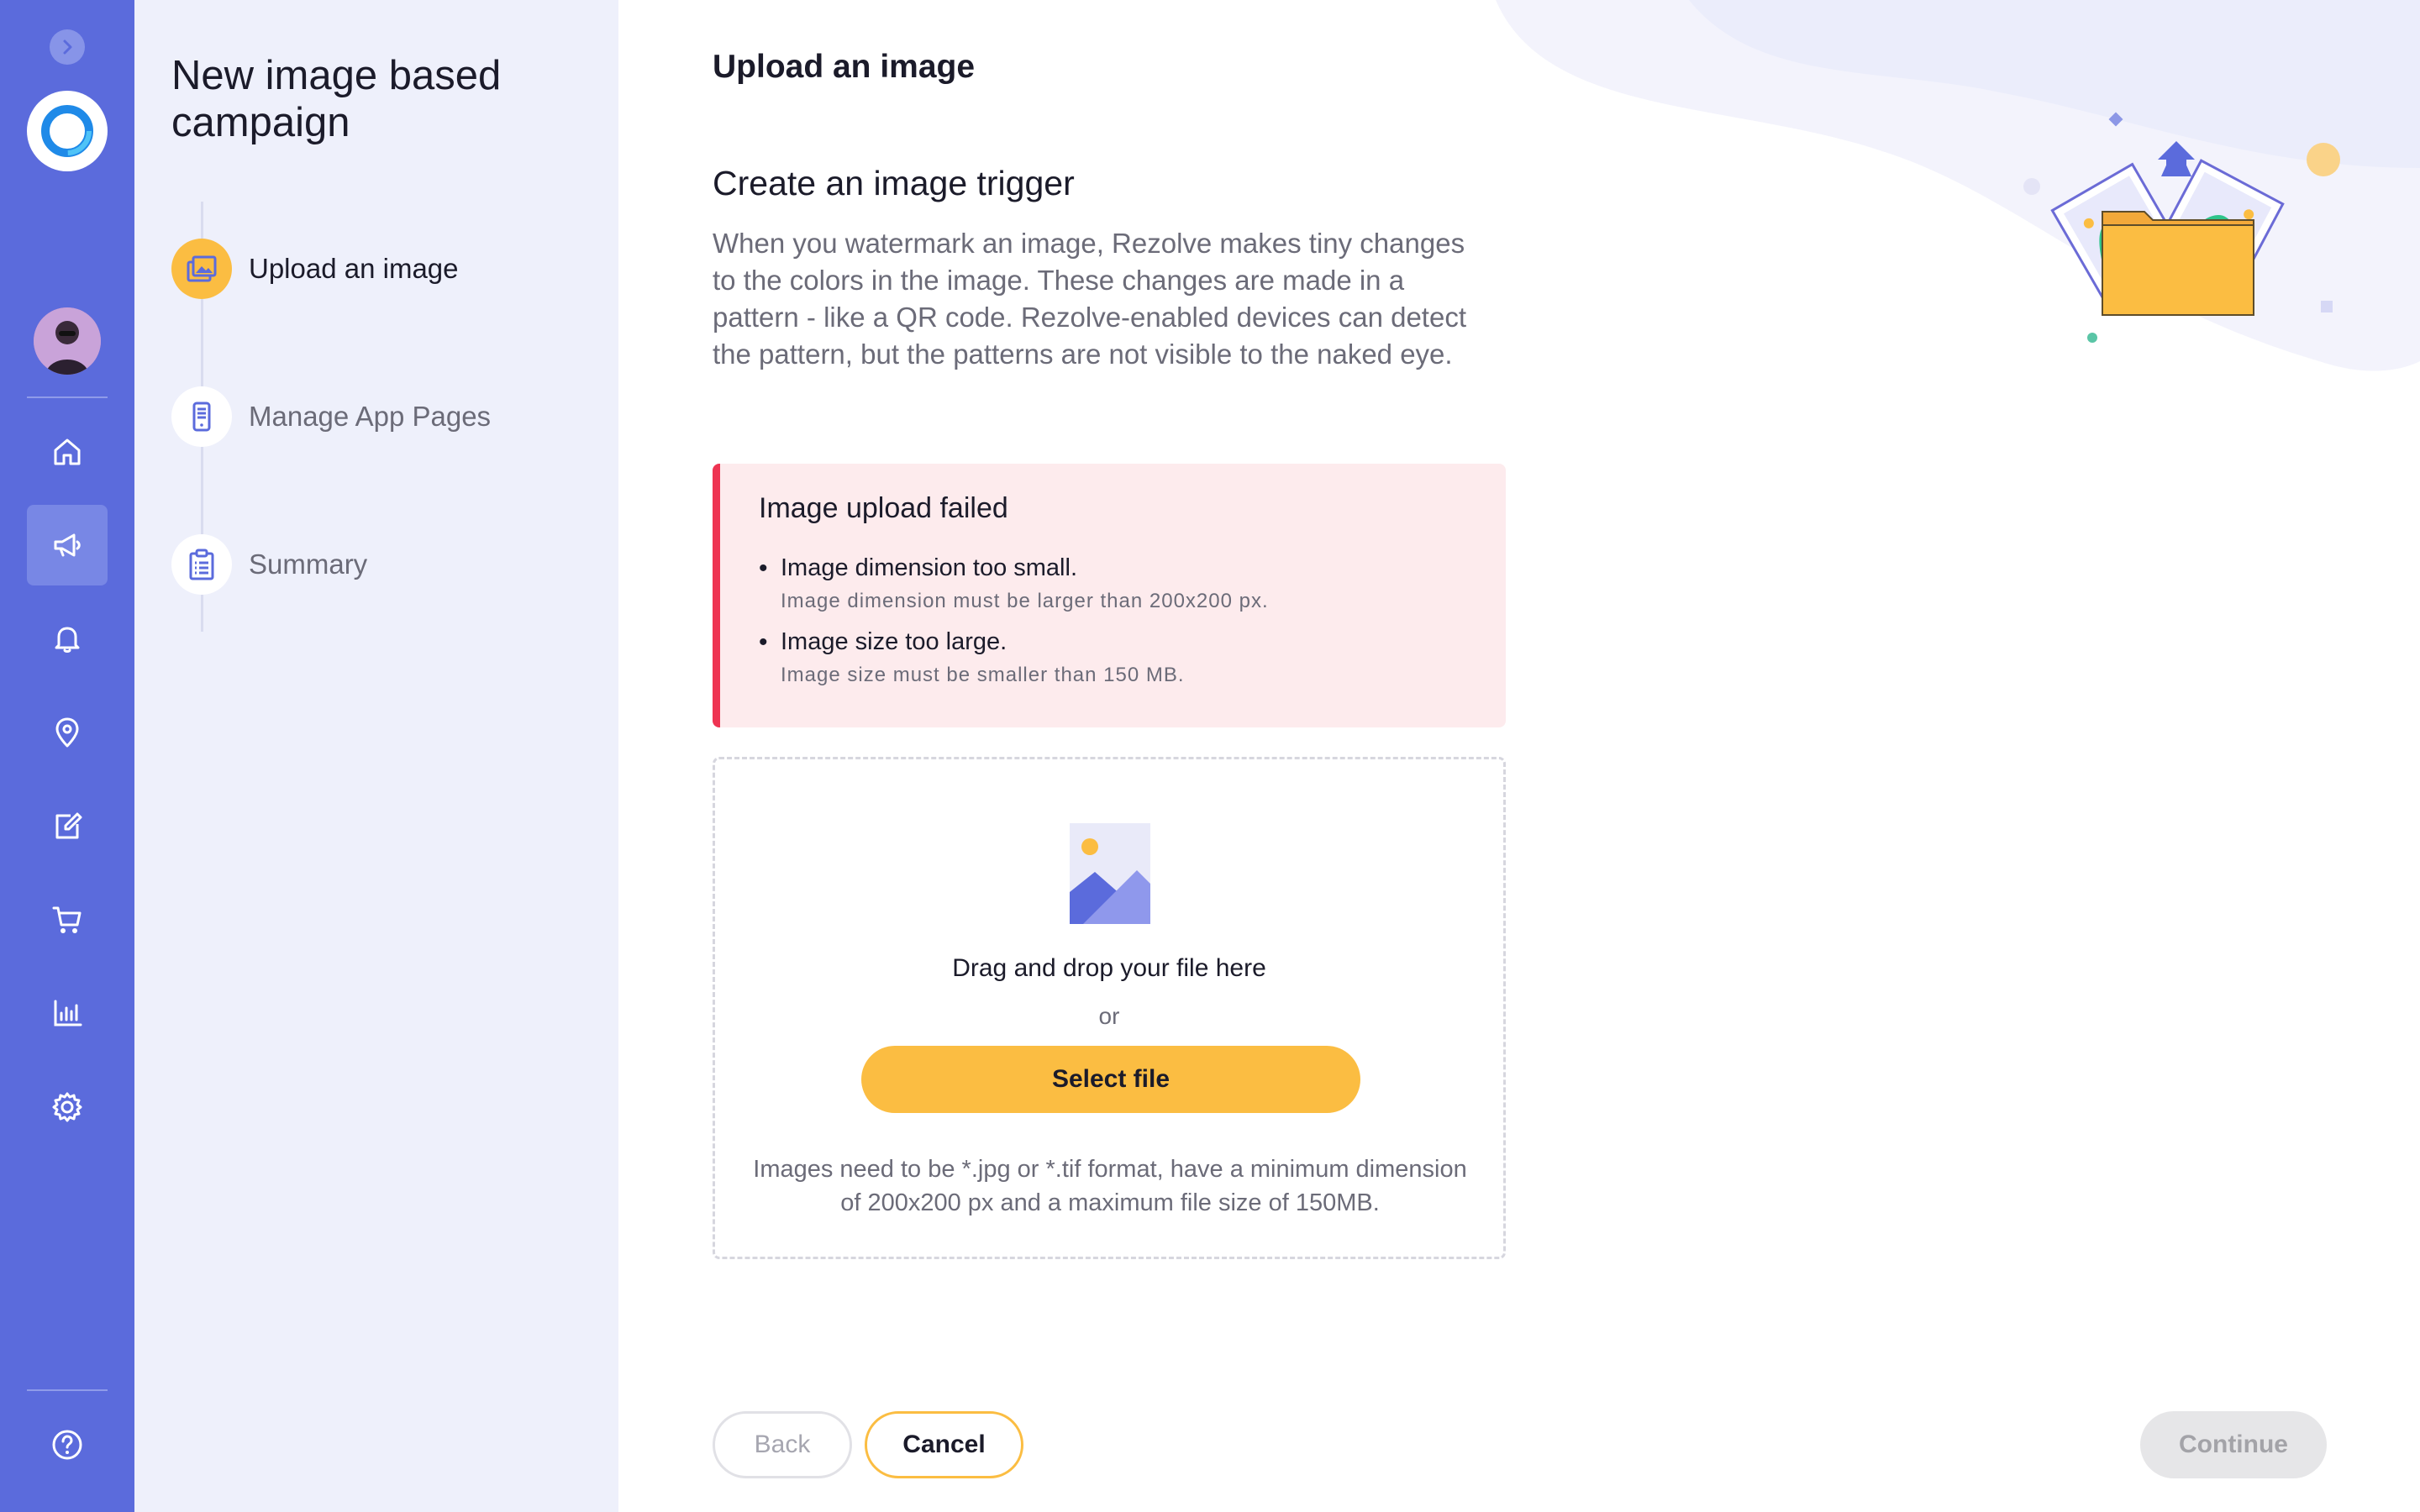  Describe the element at coordinates (883, 508) in the screenshot. I see `error-title: Image upload failed` at that location.